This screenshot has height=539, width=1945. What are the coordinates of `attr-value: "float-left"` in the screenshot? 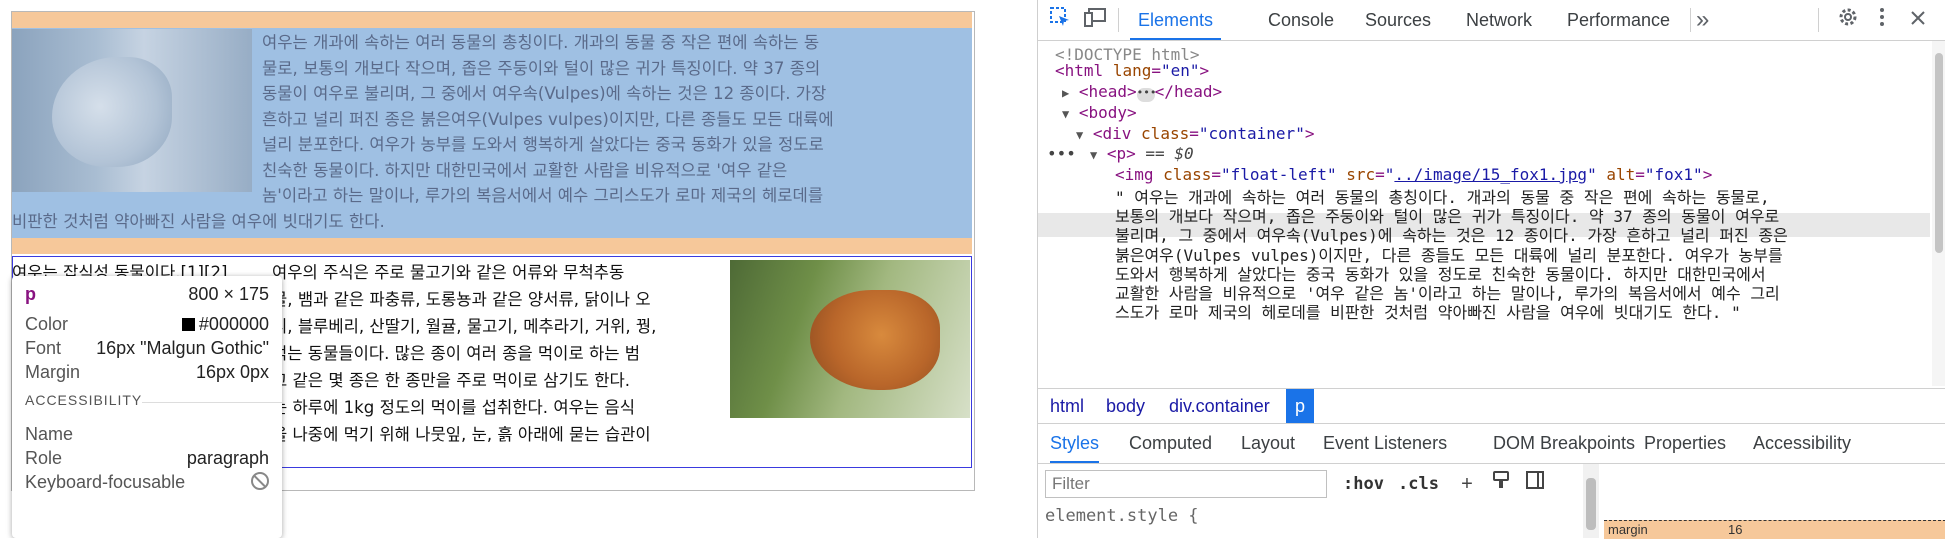 It's located at (1278, 174).